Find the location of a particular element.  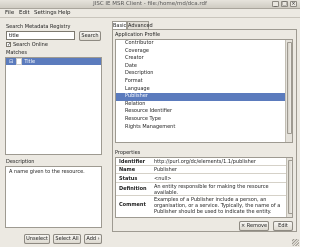

menu-help: Help is located at coordinates (64, 13).